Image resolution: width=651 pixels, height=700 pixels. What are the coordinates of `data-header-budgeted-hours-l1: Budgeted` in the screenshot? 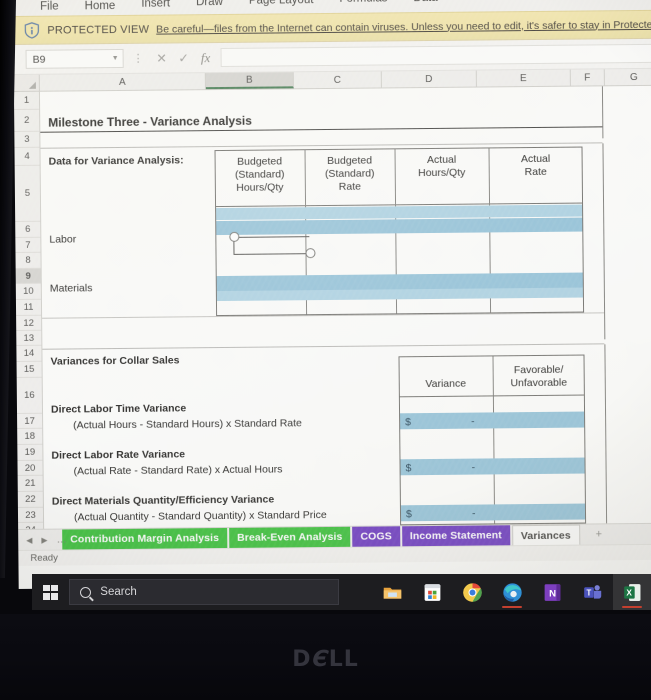 It's located at (260, 161).